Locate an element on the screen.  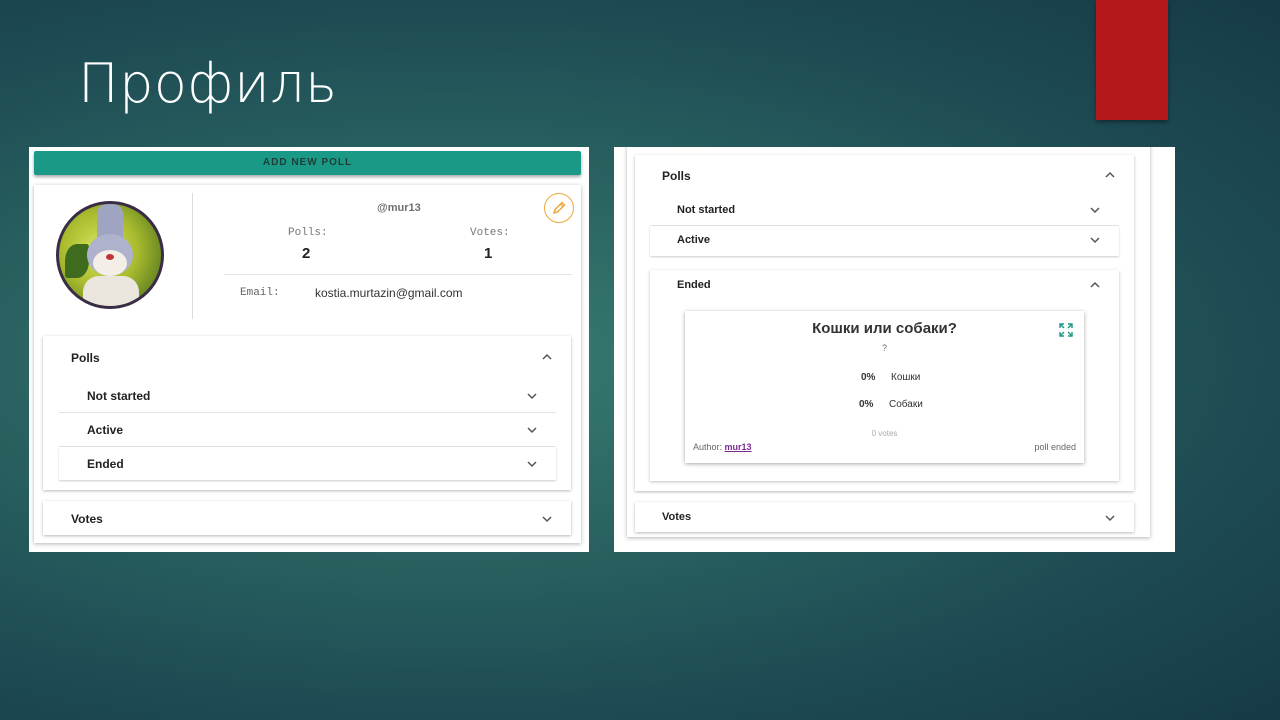
option-name: Собаки is located at coordinates (906, 404).